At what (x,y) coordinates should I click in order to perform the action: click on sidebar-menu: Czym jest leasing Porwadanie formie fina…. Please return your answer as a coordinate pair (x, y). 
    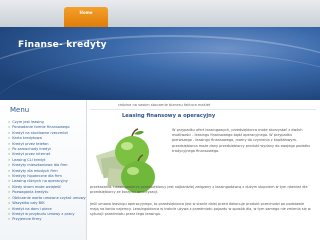
    Looking at the image, I should click on (47, 171).